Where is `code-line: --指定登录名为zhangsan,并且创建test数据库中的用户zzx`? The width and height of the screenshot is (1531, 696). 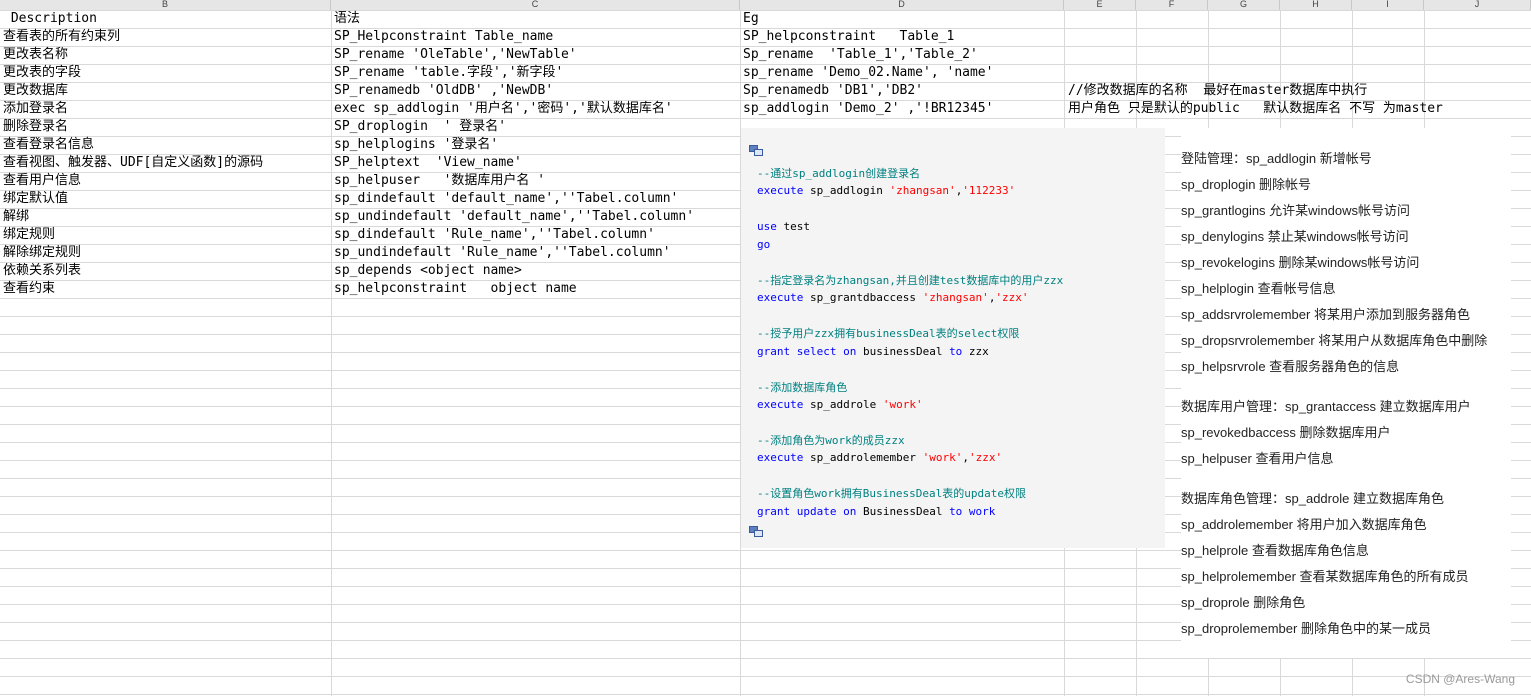 code-line: --指定登录名为zhangsan,并且创建test数据库中的用户zzx is located at coordinates (910, 280).